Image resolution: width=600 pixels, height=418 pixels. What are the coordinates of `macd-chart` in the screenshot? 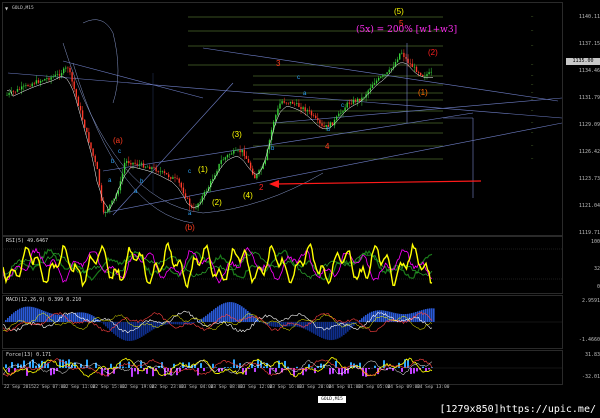 It's located at (282, 322).